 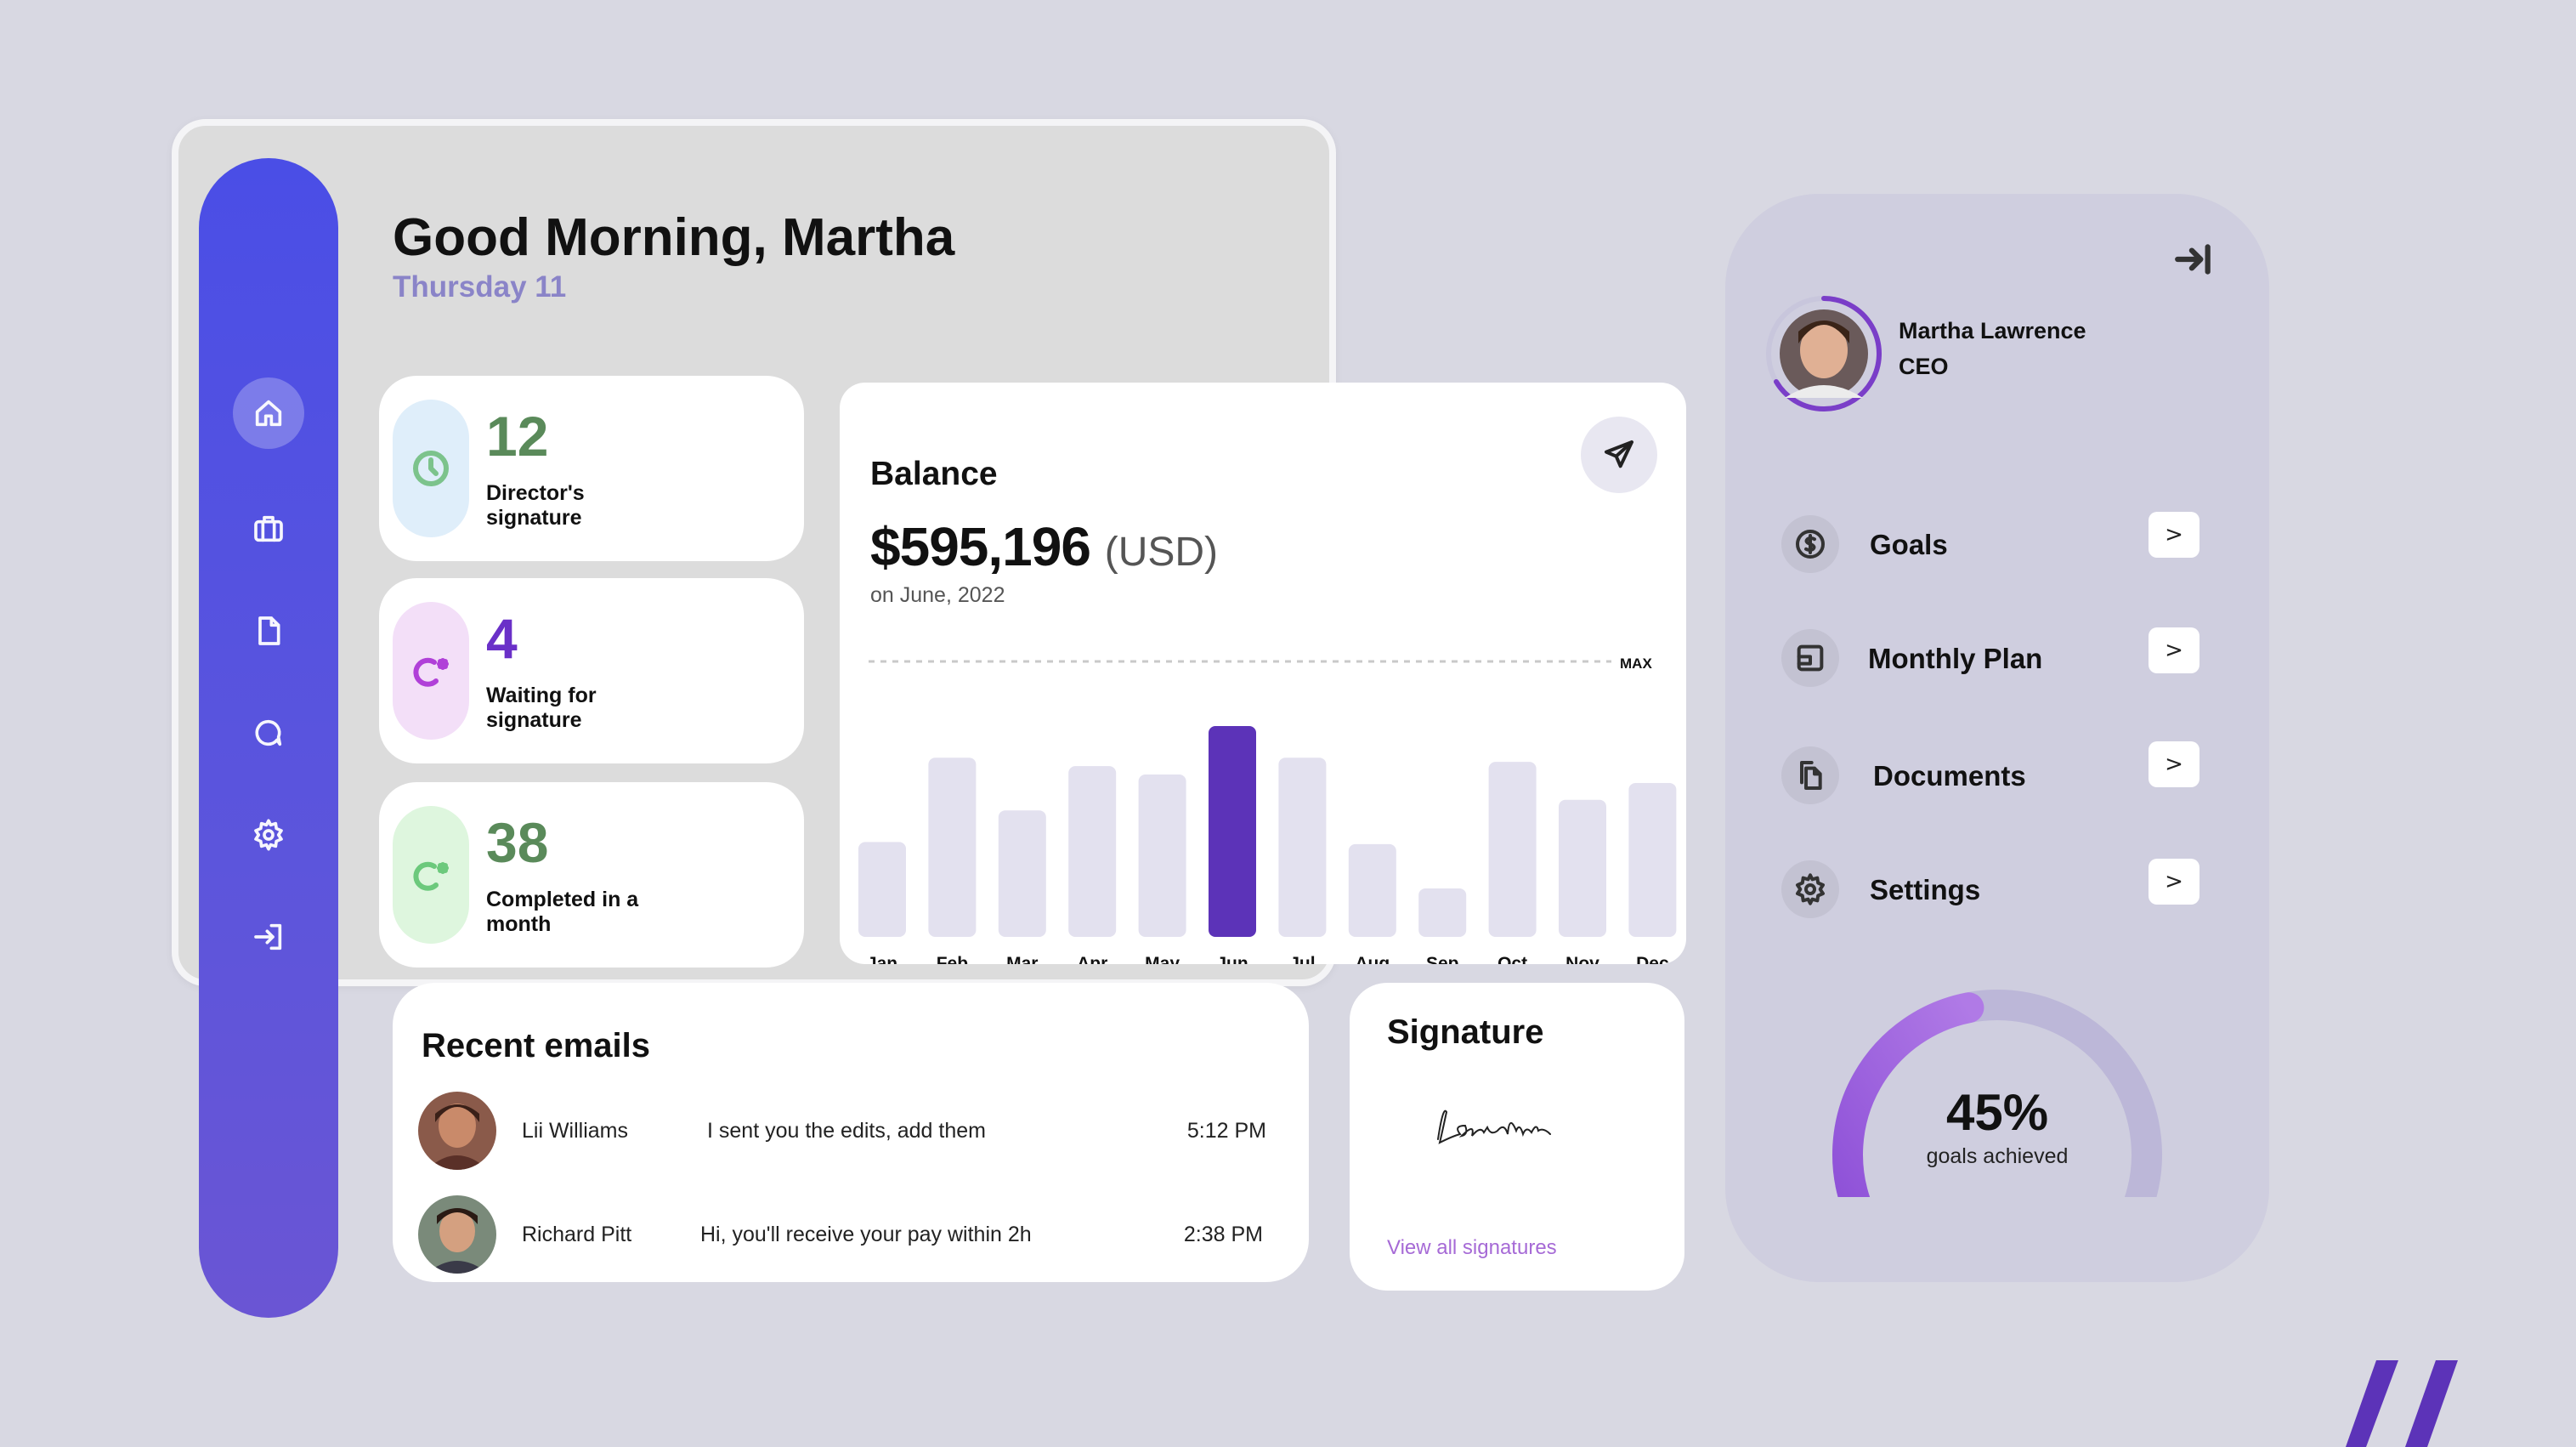 I want to click on stat-label: Waiting for signature, so click(x=541, y=708).